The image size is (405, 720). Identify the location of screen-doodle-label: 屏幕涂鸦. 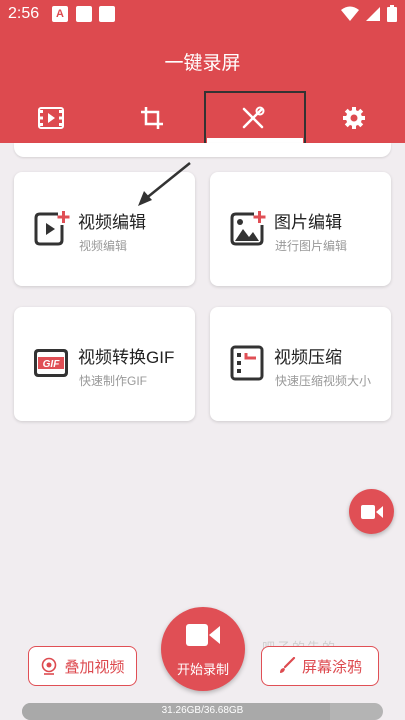
(331, 667).